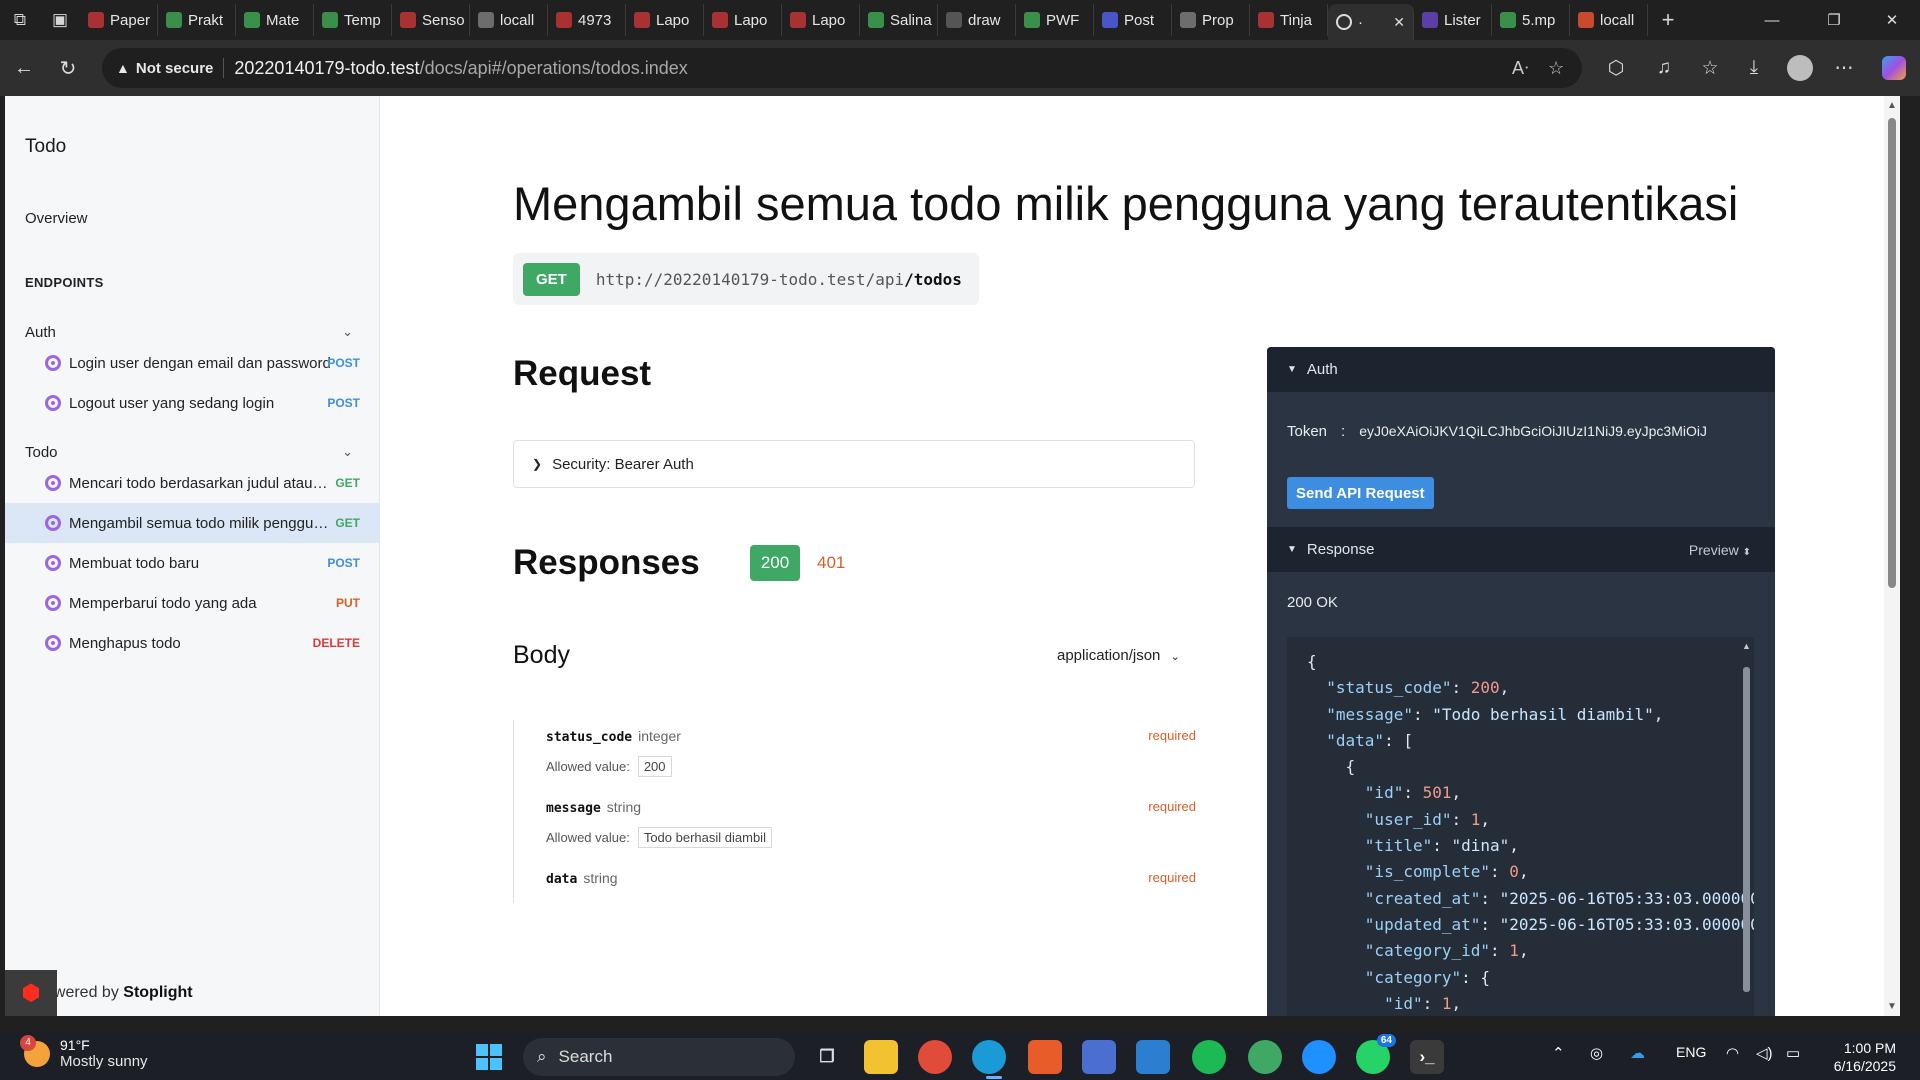  I want to click on sidebar-group-label: Todo, so click(41, 452).